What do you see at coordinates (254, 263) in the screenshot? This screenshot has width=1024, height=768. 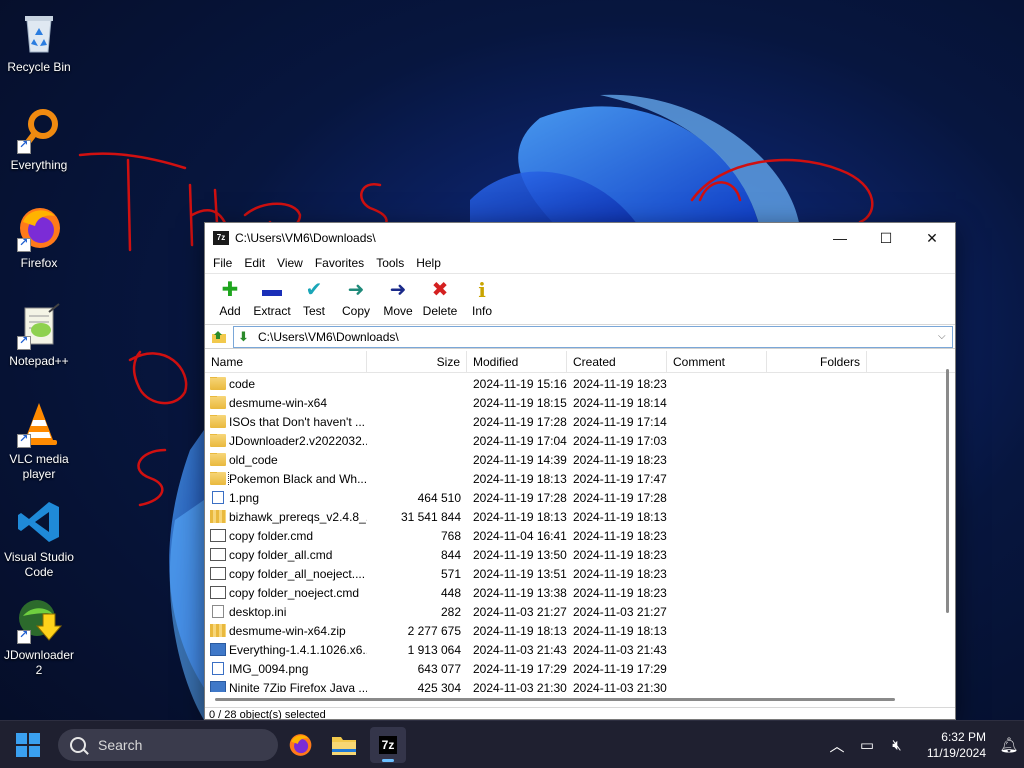 I see `menu-edit: Edit` at bounding box center [254, 263].